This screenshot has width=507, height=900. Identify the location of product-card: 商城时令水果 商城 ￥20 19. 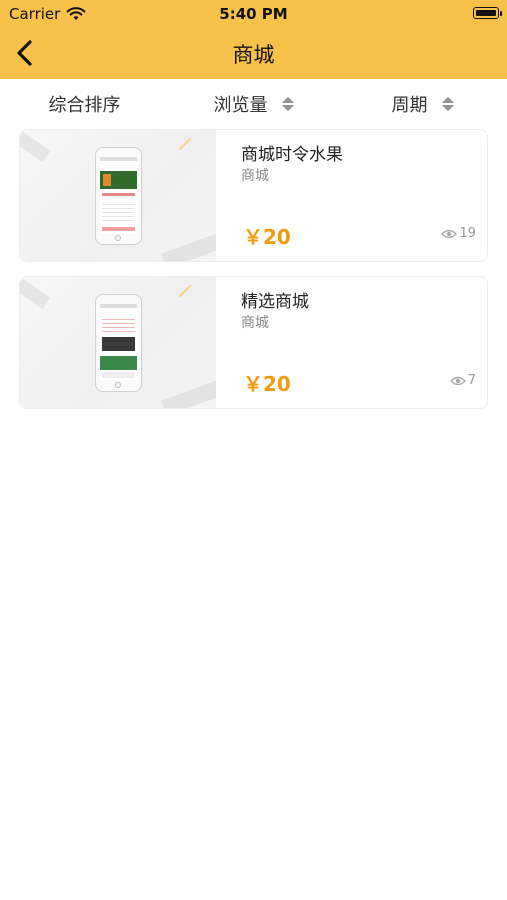
(253, 195).